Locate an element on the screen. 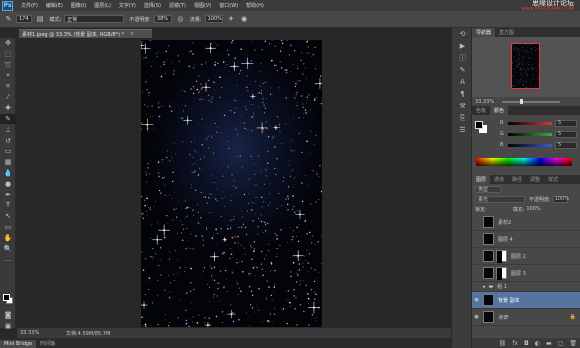 Image resolution: width=580 pixels, height=348 pixels. color-spectrum is located at coordinates (524, 162).